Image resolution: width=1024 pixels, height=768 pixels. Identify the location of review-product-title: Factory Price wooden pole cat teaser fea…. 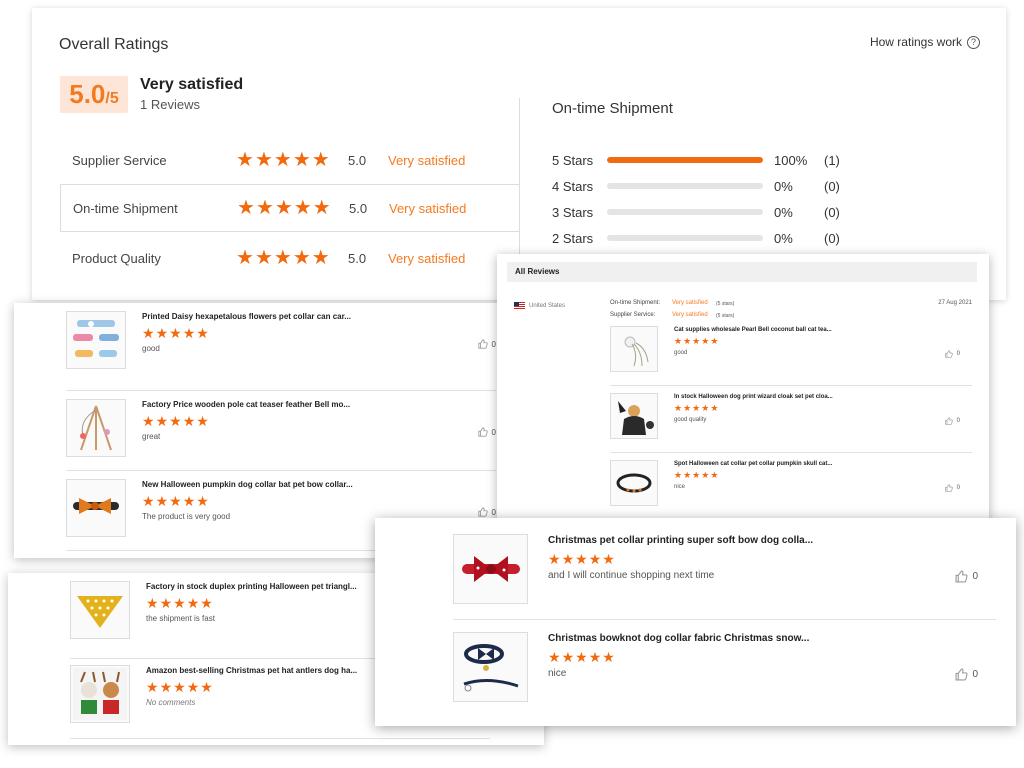
(319, 404).